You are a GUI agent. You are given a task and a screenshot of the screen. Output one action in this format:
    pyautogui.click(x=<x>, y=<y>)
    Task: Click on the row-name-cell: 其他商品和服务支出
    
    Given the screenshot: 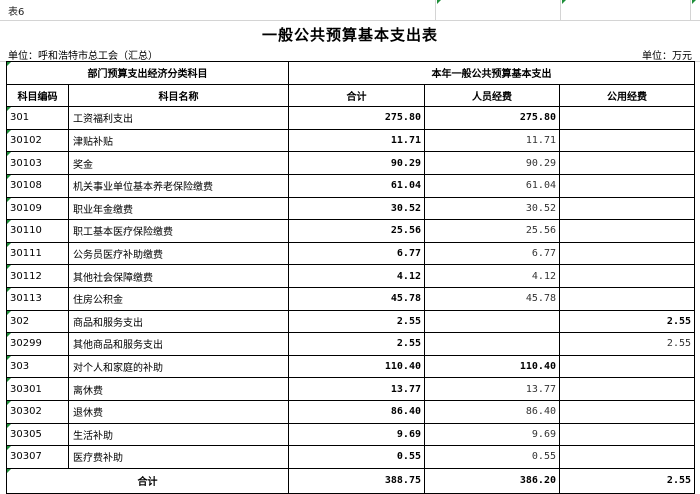 What is the action you would take?
    pyautogui.click(x=178, y=344)
    